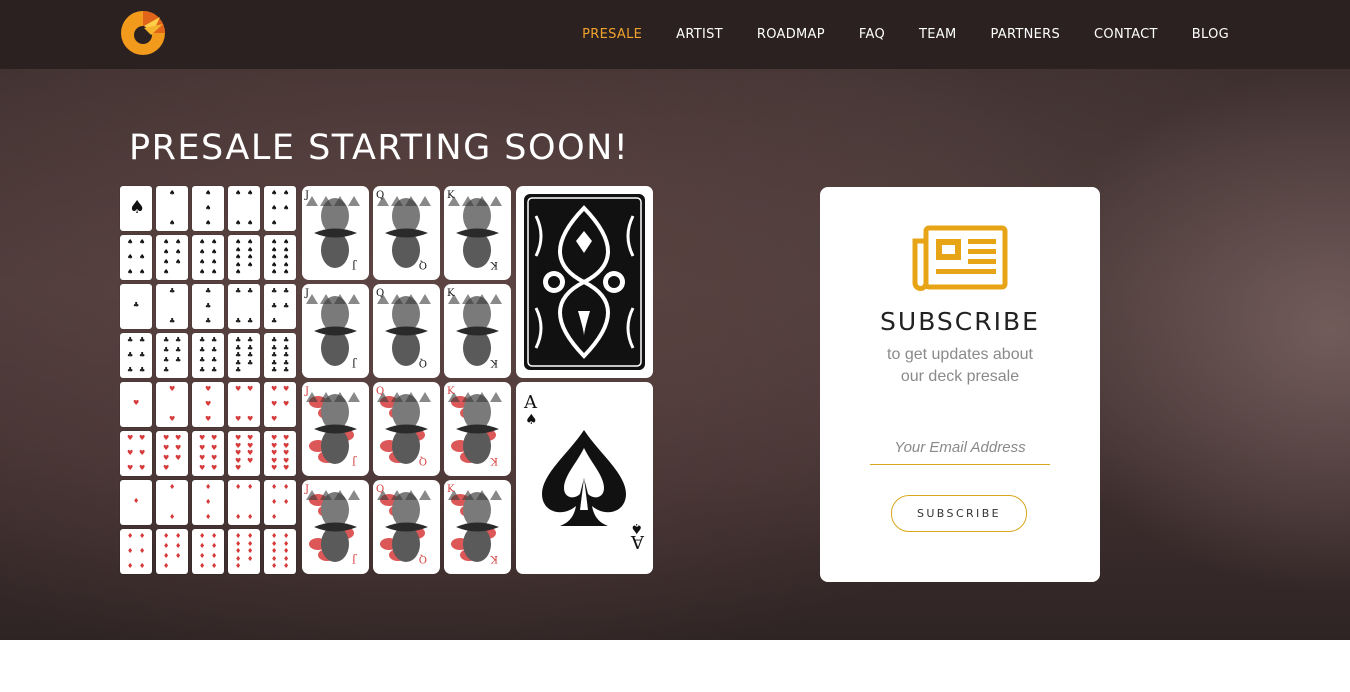 This screenshot has width=1350, height=692. I want to click on pip-card: ♣ ♣ ♣, so click(208, 306).